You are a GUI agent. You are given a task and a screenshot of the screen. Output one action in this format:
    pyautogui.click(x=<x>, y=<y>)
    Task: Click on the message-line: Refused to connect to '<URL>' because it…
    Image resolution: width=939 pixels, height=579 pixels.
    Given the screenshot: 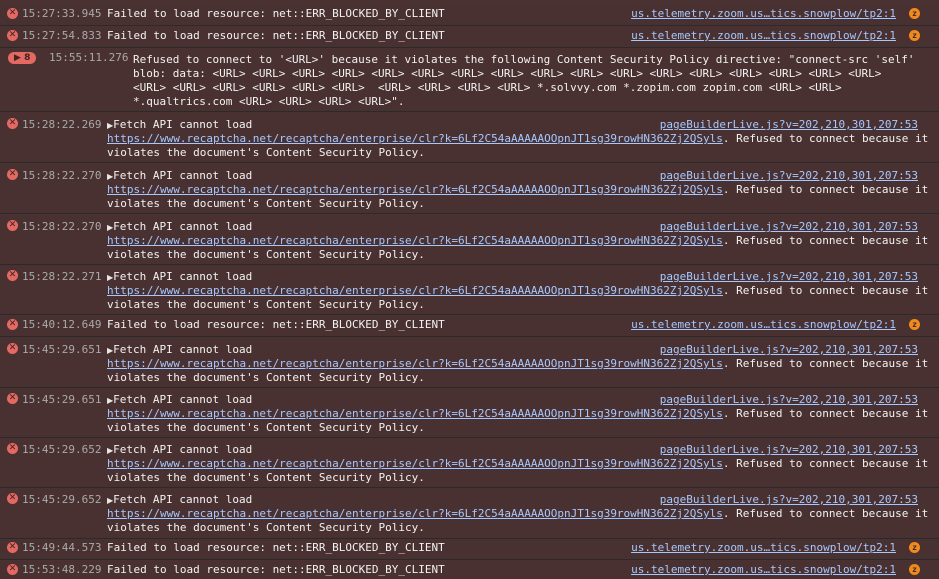 What is the action you would take?
    pyautogui.click(x=524, y=59)
    